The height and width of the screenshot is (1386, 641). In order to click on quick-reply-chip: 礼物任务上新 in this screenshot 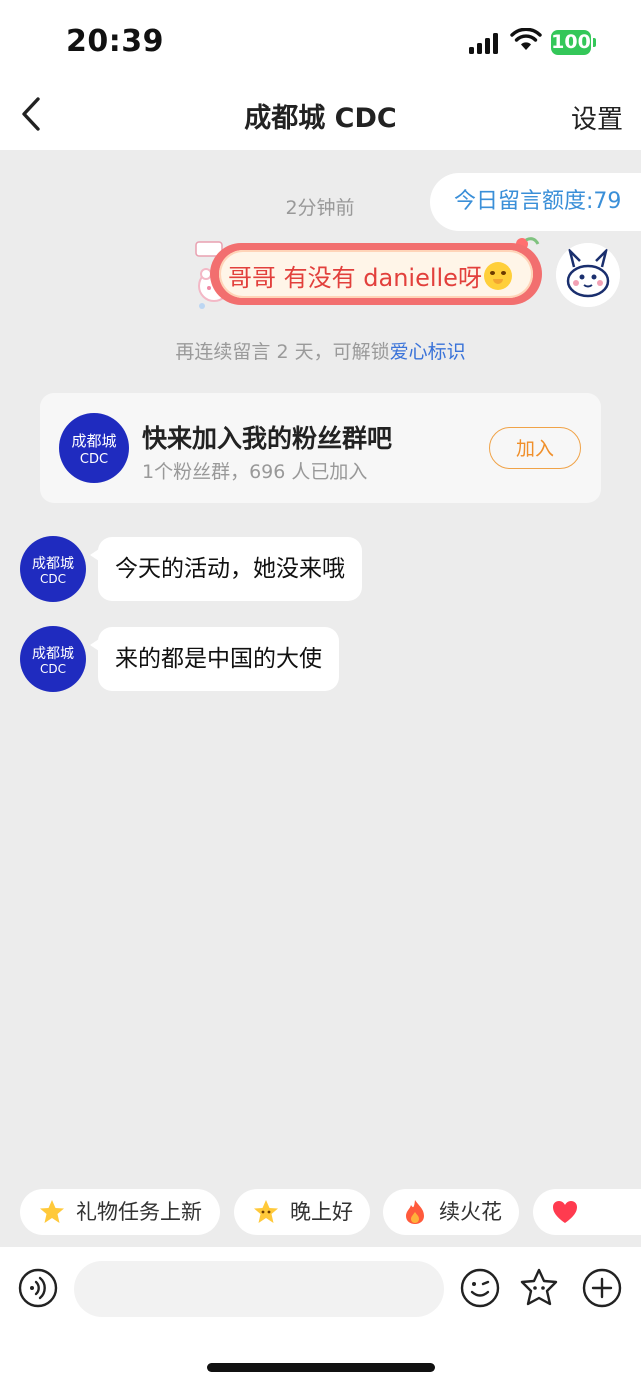, I will do `click(120, 1212)`.